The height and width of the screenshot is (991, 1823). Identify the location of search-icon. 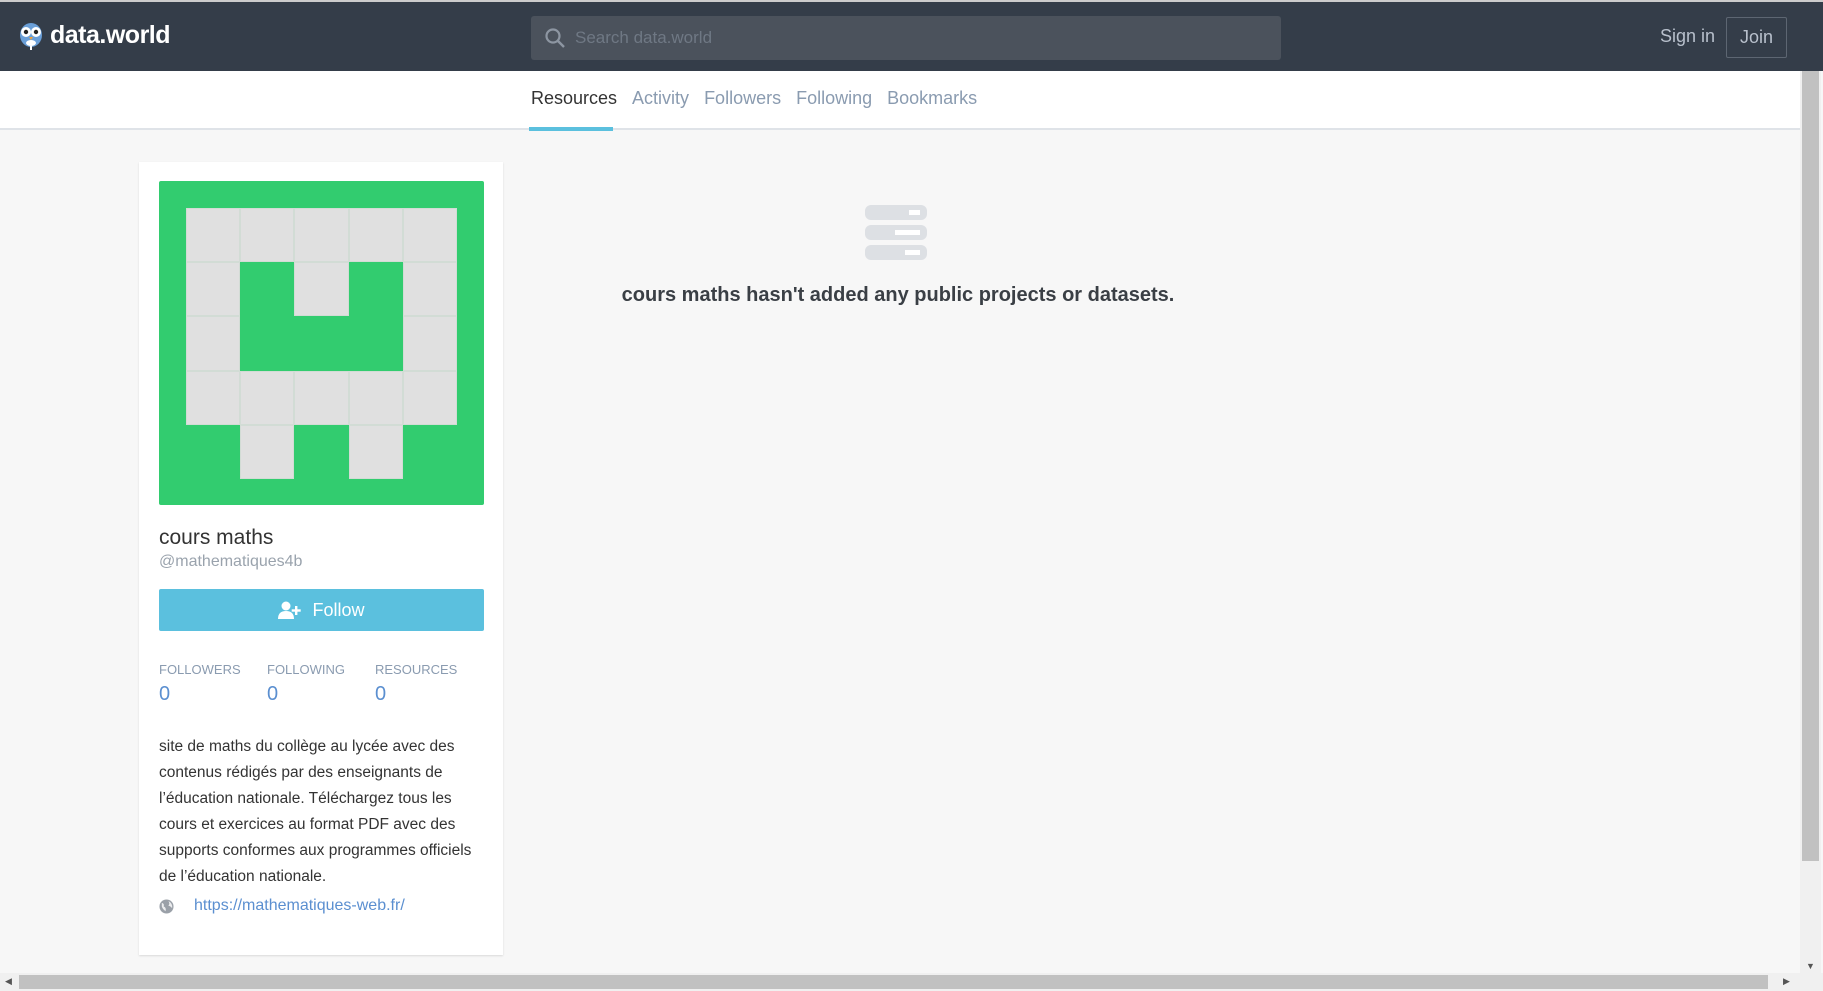
(555, 38).